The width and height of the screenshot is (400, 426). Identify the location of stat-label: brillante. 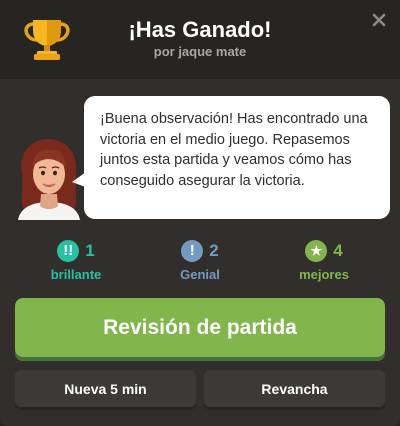
(76, 274).